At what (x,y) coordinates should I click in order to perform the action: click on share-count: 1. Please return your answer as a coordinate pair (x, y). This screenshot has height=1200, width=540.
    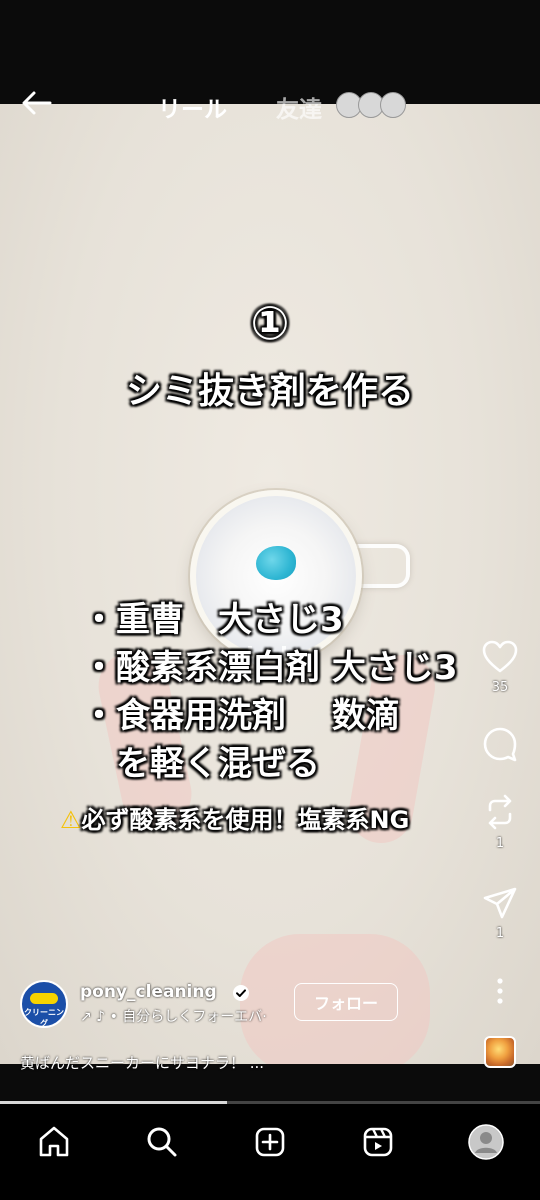
    Looking at the image, I should click on (500, 933).